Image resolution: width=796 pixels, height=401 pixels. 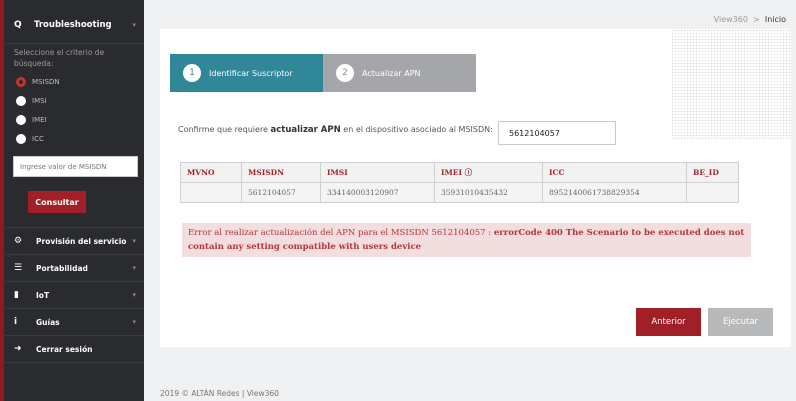 What do you see at coordinates (64, 349) in the screenshot?
I see `menu-label: Cerrar sesión` at bounding box center [64, 349].